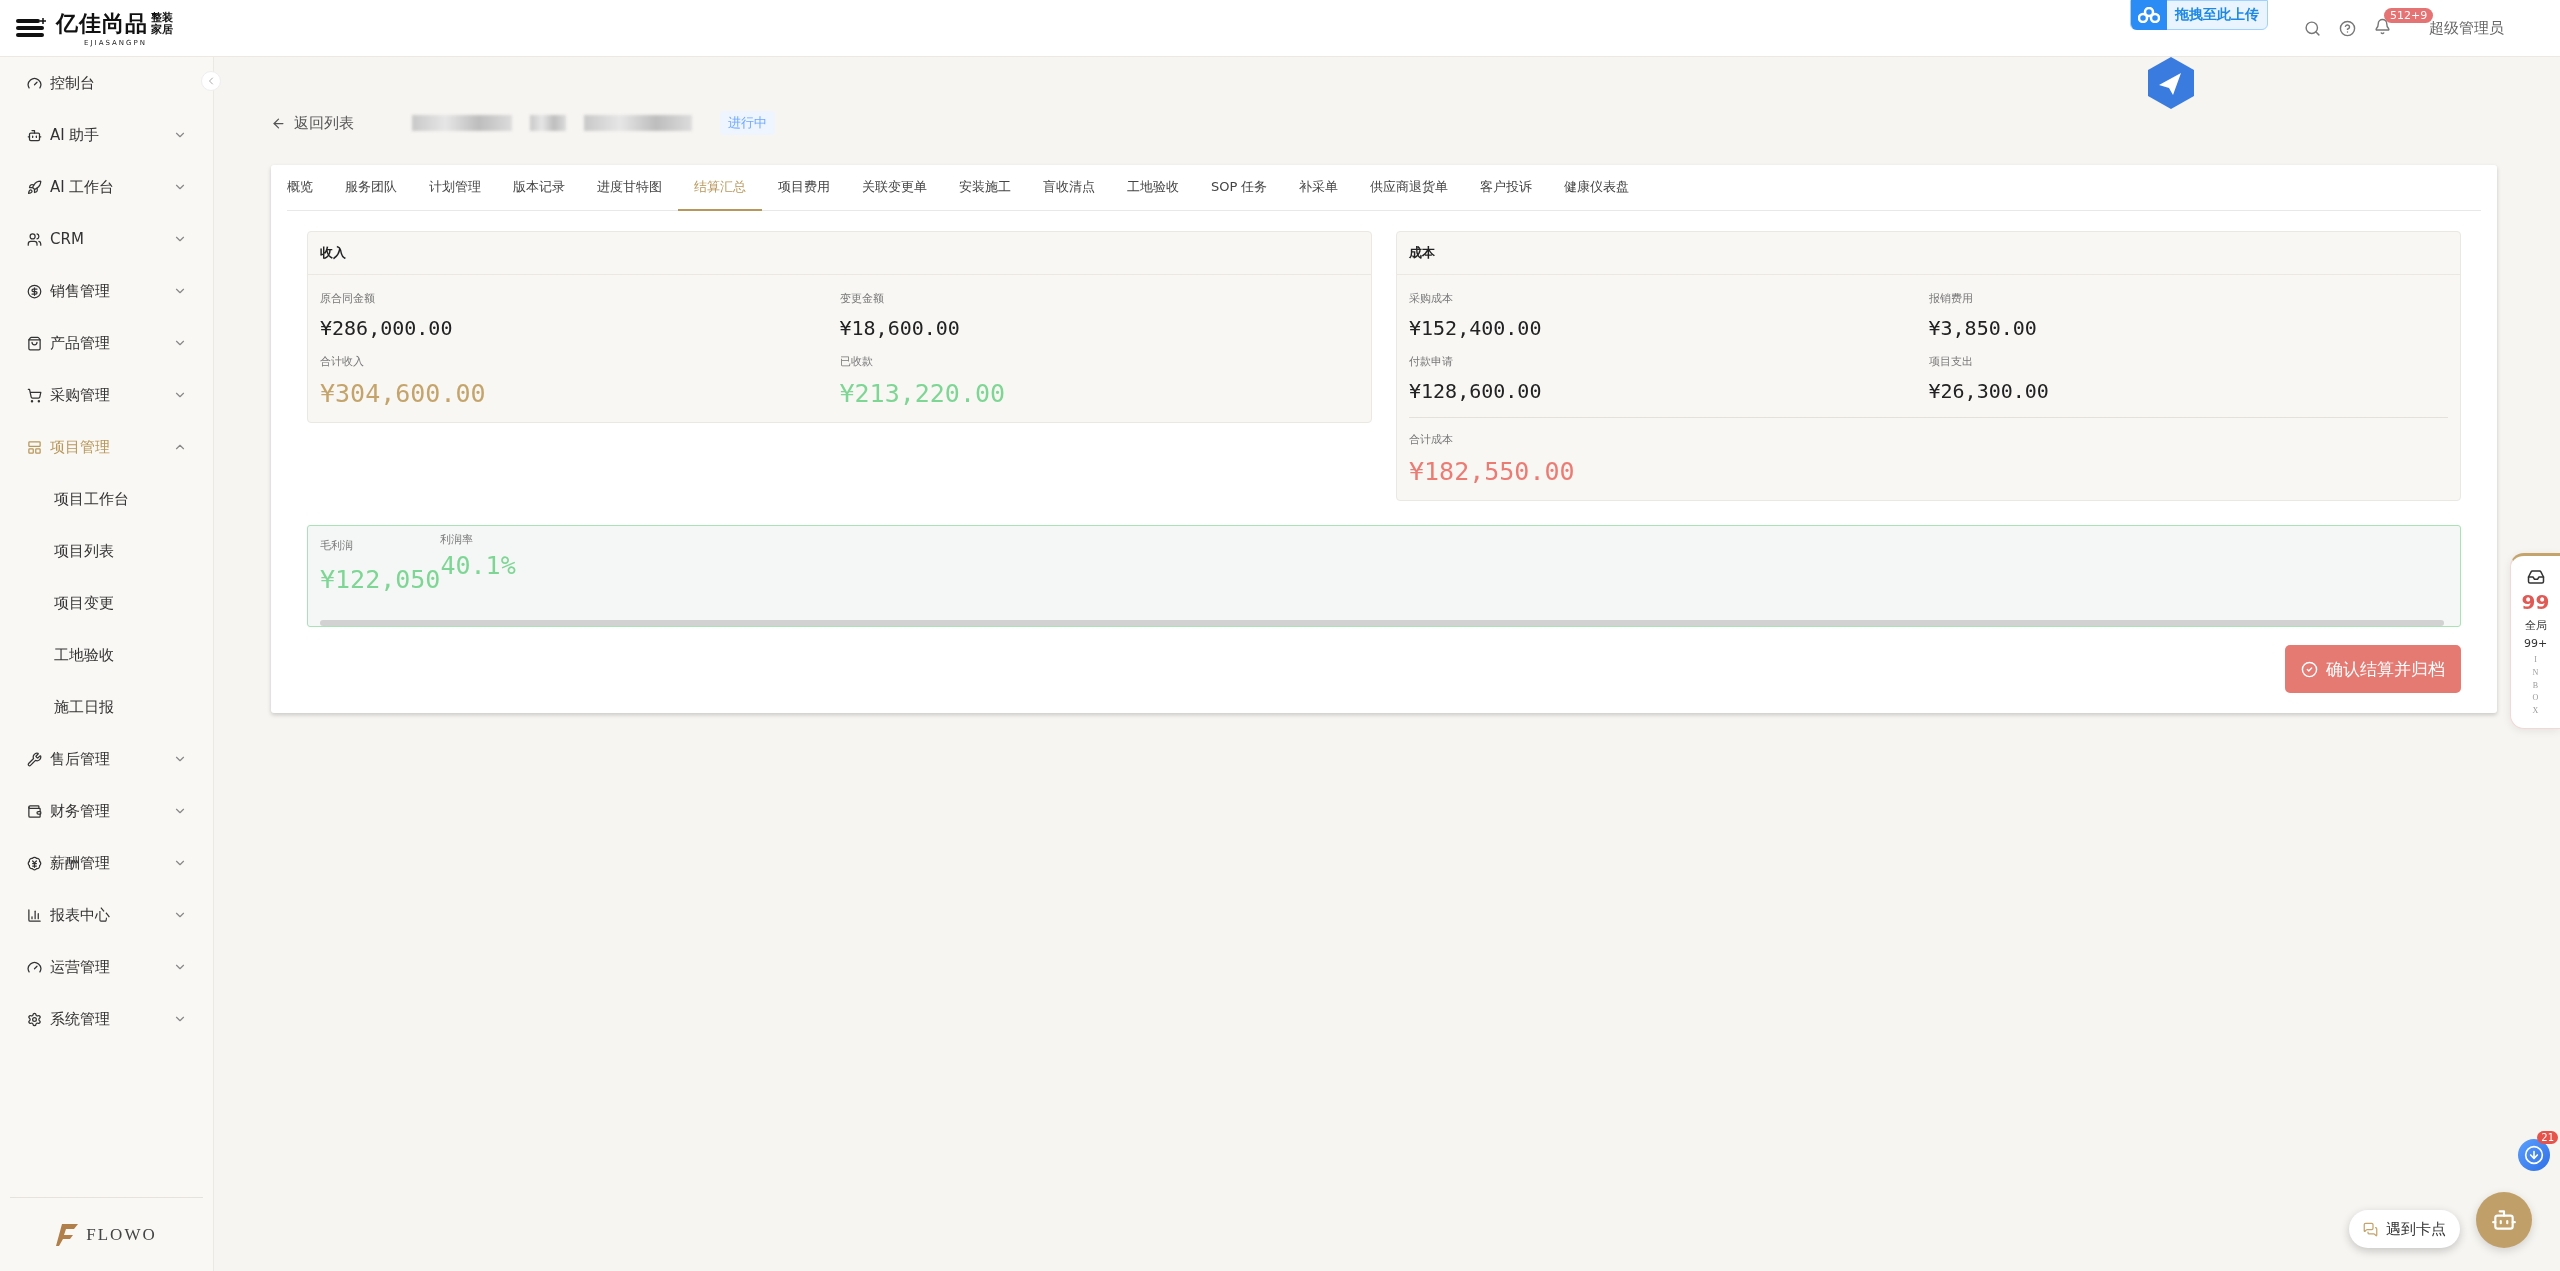  I want to click on inbox-scope: 全局, so click(2535, 625).